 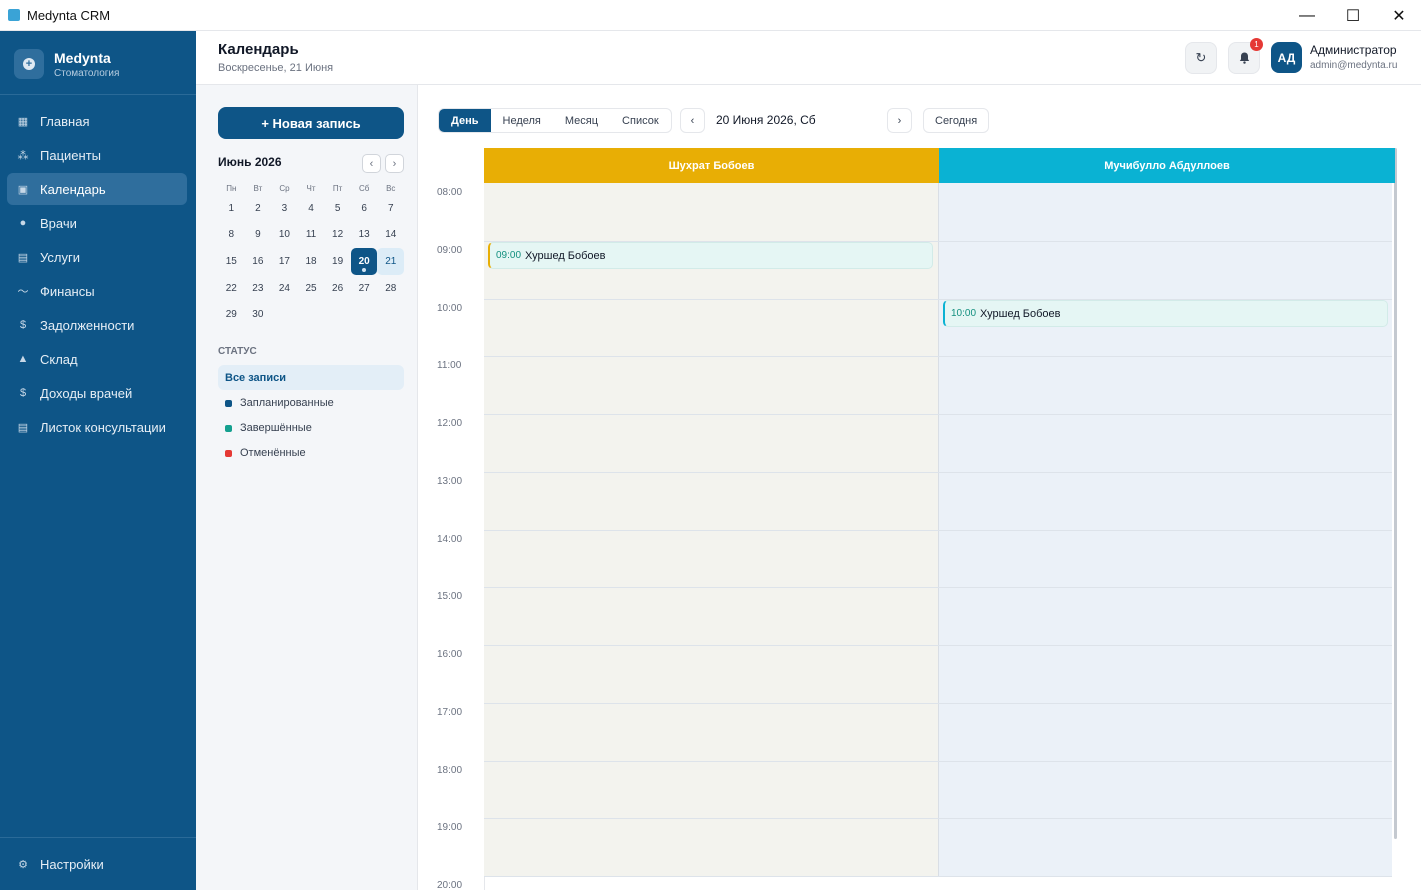 What do you see at coordinates (311, 288) in the screenshot?
I see `calendar-day: 25` at bounding box center [311, 288].